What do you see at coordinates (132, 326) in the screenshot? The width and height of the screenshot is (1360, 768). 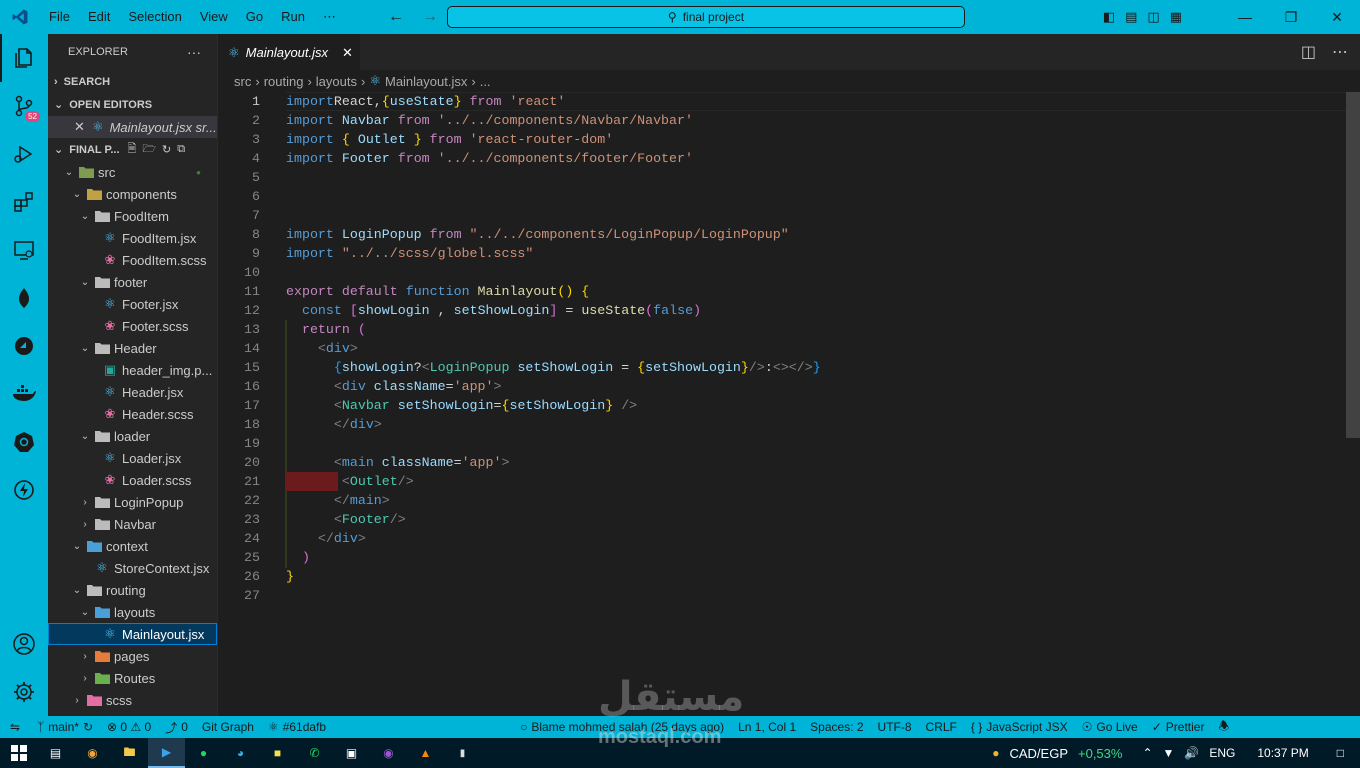 I see `tree-file: ❀ Footer.scss` at bounding box center [132, 326].